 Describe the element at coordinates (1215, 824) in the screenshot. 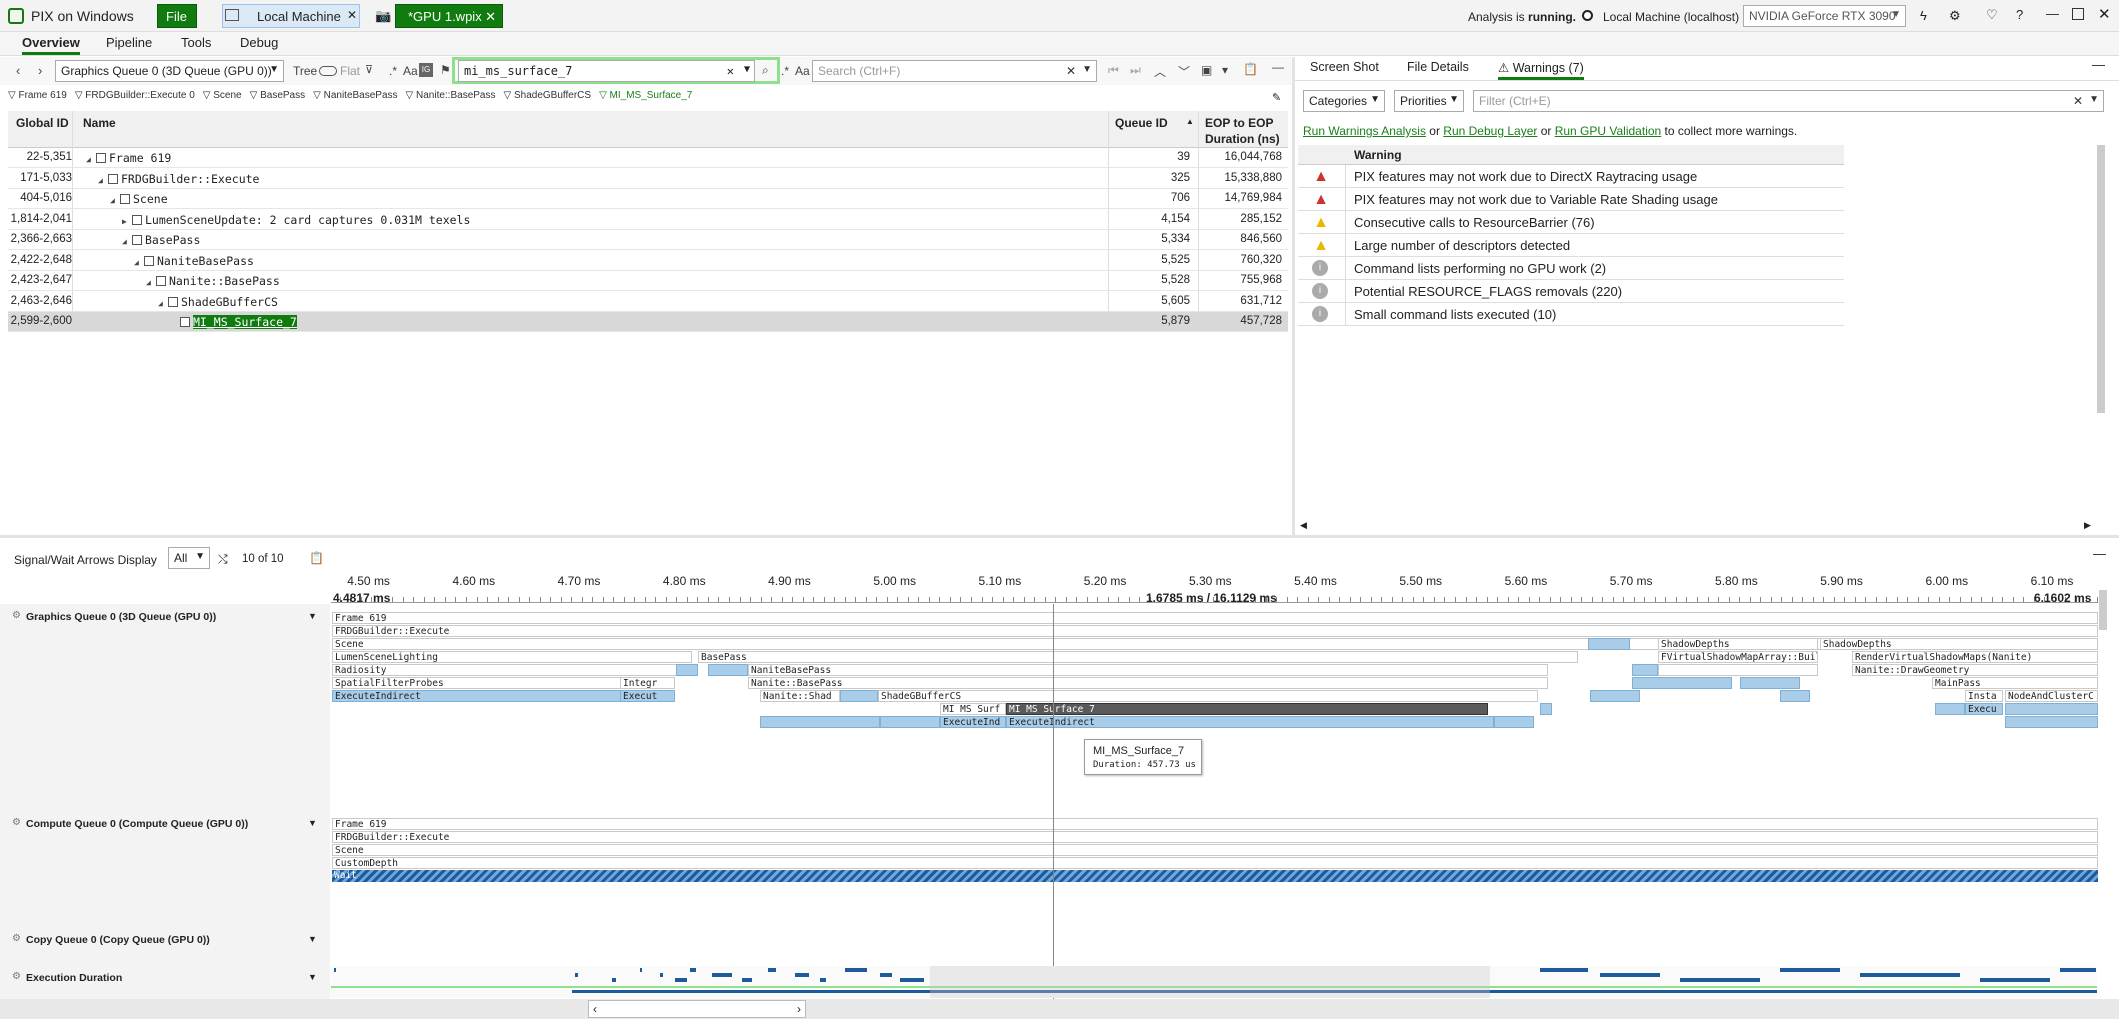

I see `compute-track-bar: Frame 619` at that location.